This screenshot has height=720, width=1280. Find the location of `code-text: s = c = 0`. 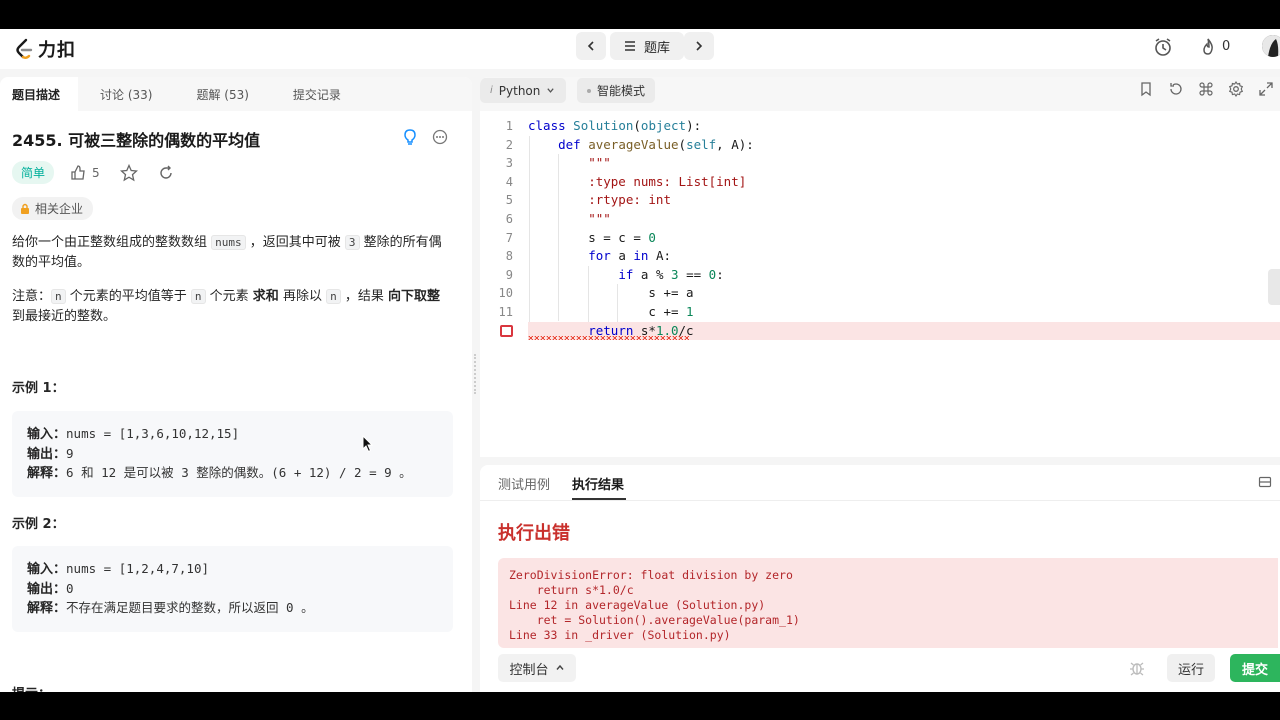

code-text: s = c = 0 is located at coordinates (592, 237).